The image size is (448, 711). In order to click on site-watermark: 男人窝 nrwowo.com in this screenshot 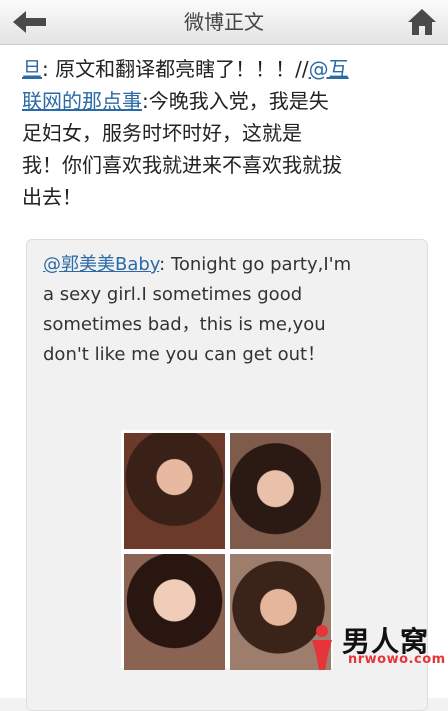, I will do `click(374, 647)`.